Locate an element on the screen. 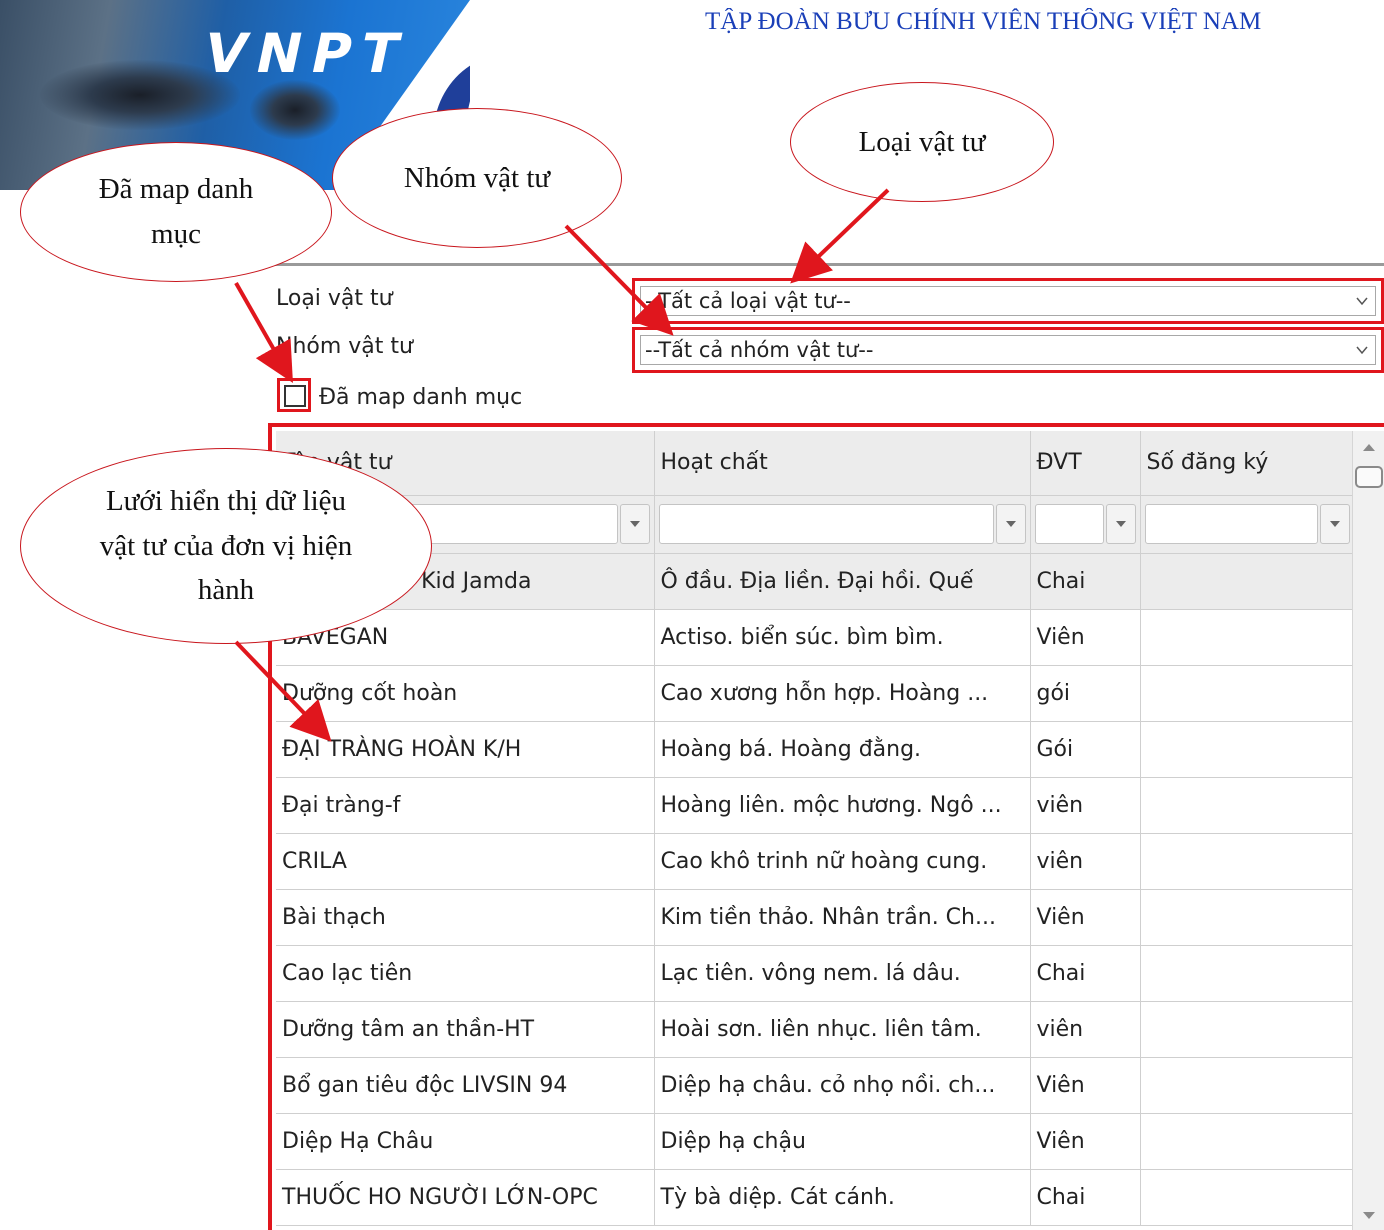 The height and width of the screenshot is (1230, 1384). da-map-checkbox is located at coordinates (295, 396).